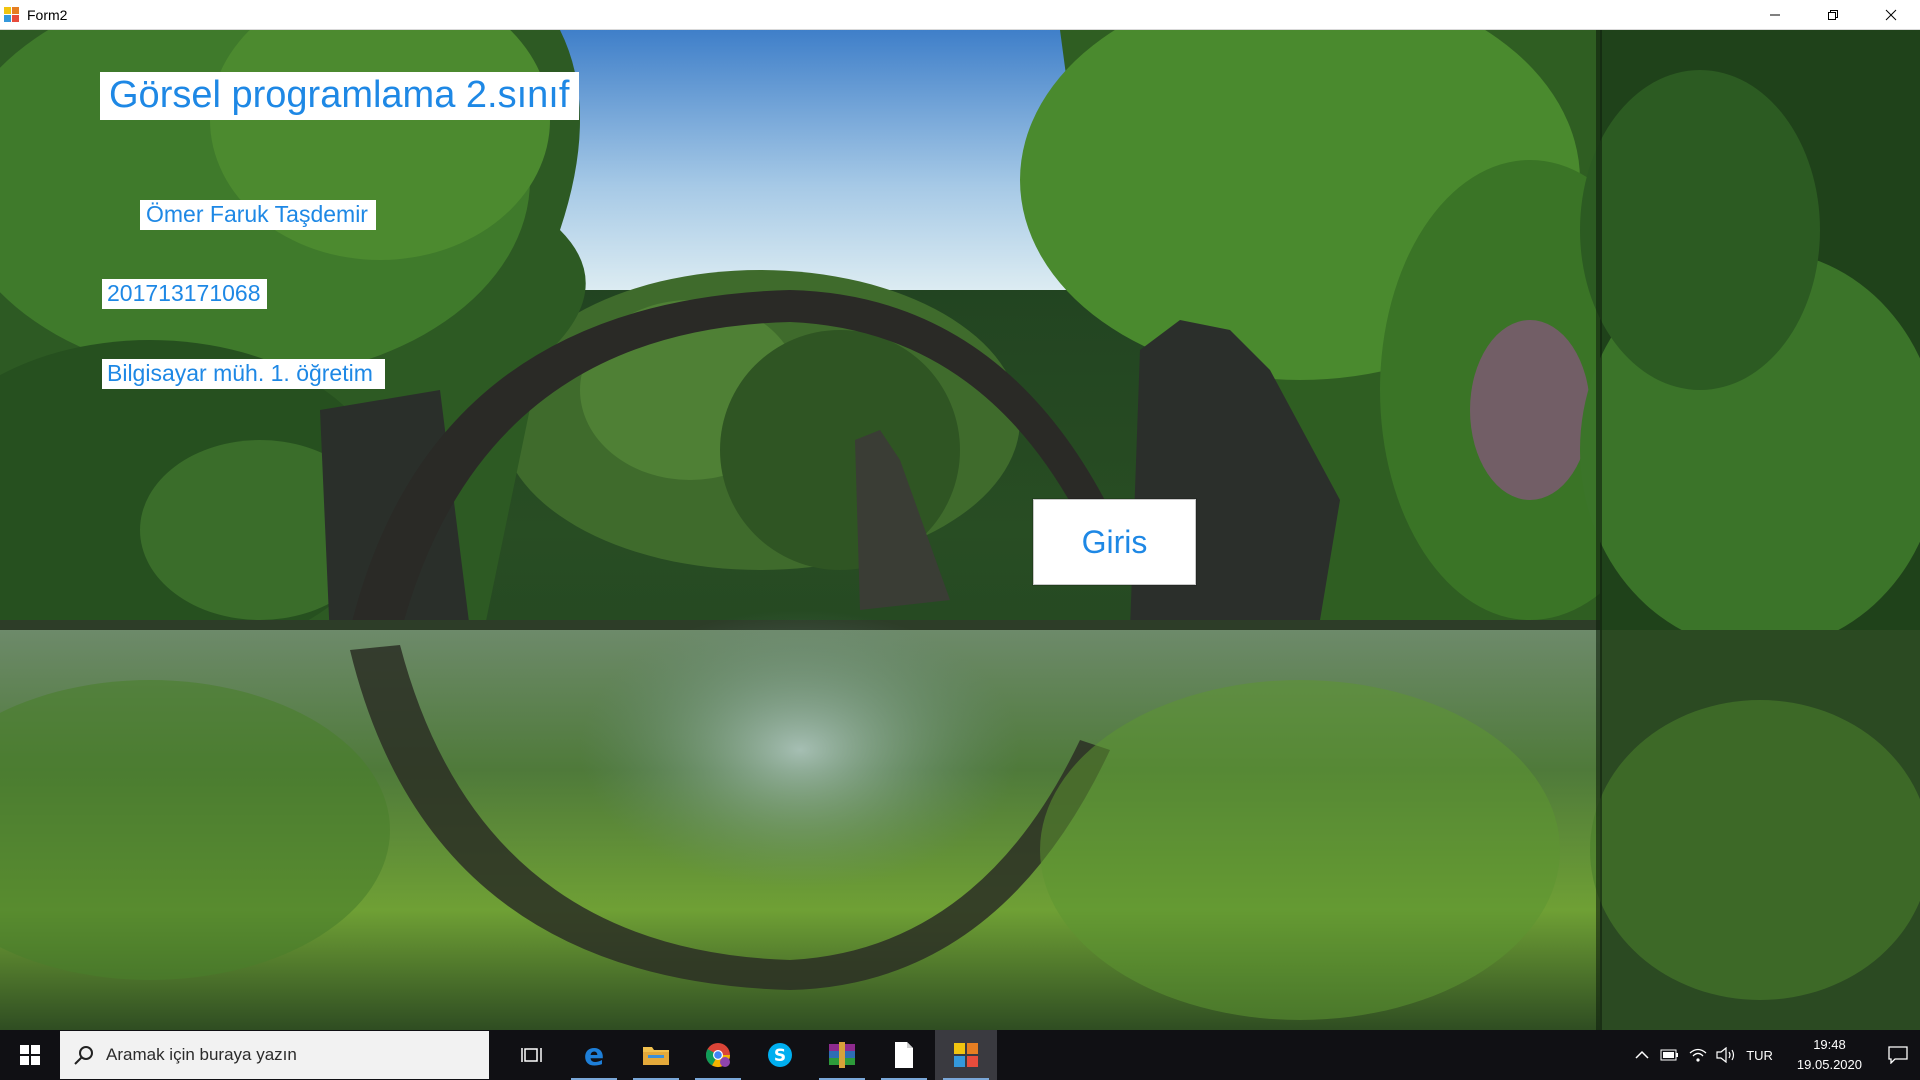 This screenshot has width=1920, height=1080. I want to click on restore-button, so click(1833, 14).